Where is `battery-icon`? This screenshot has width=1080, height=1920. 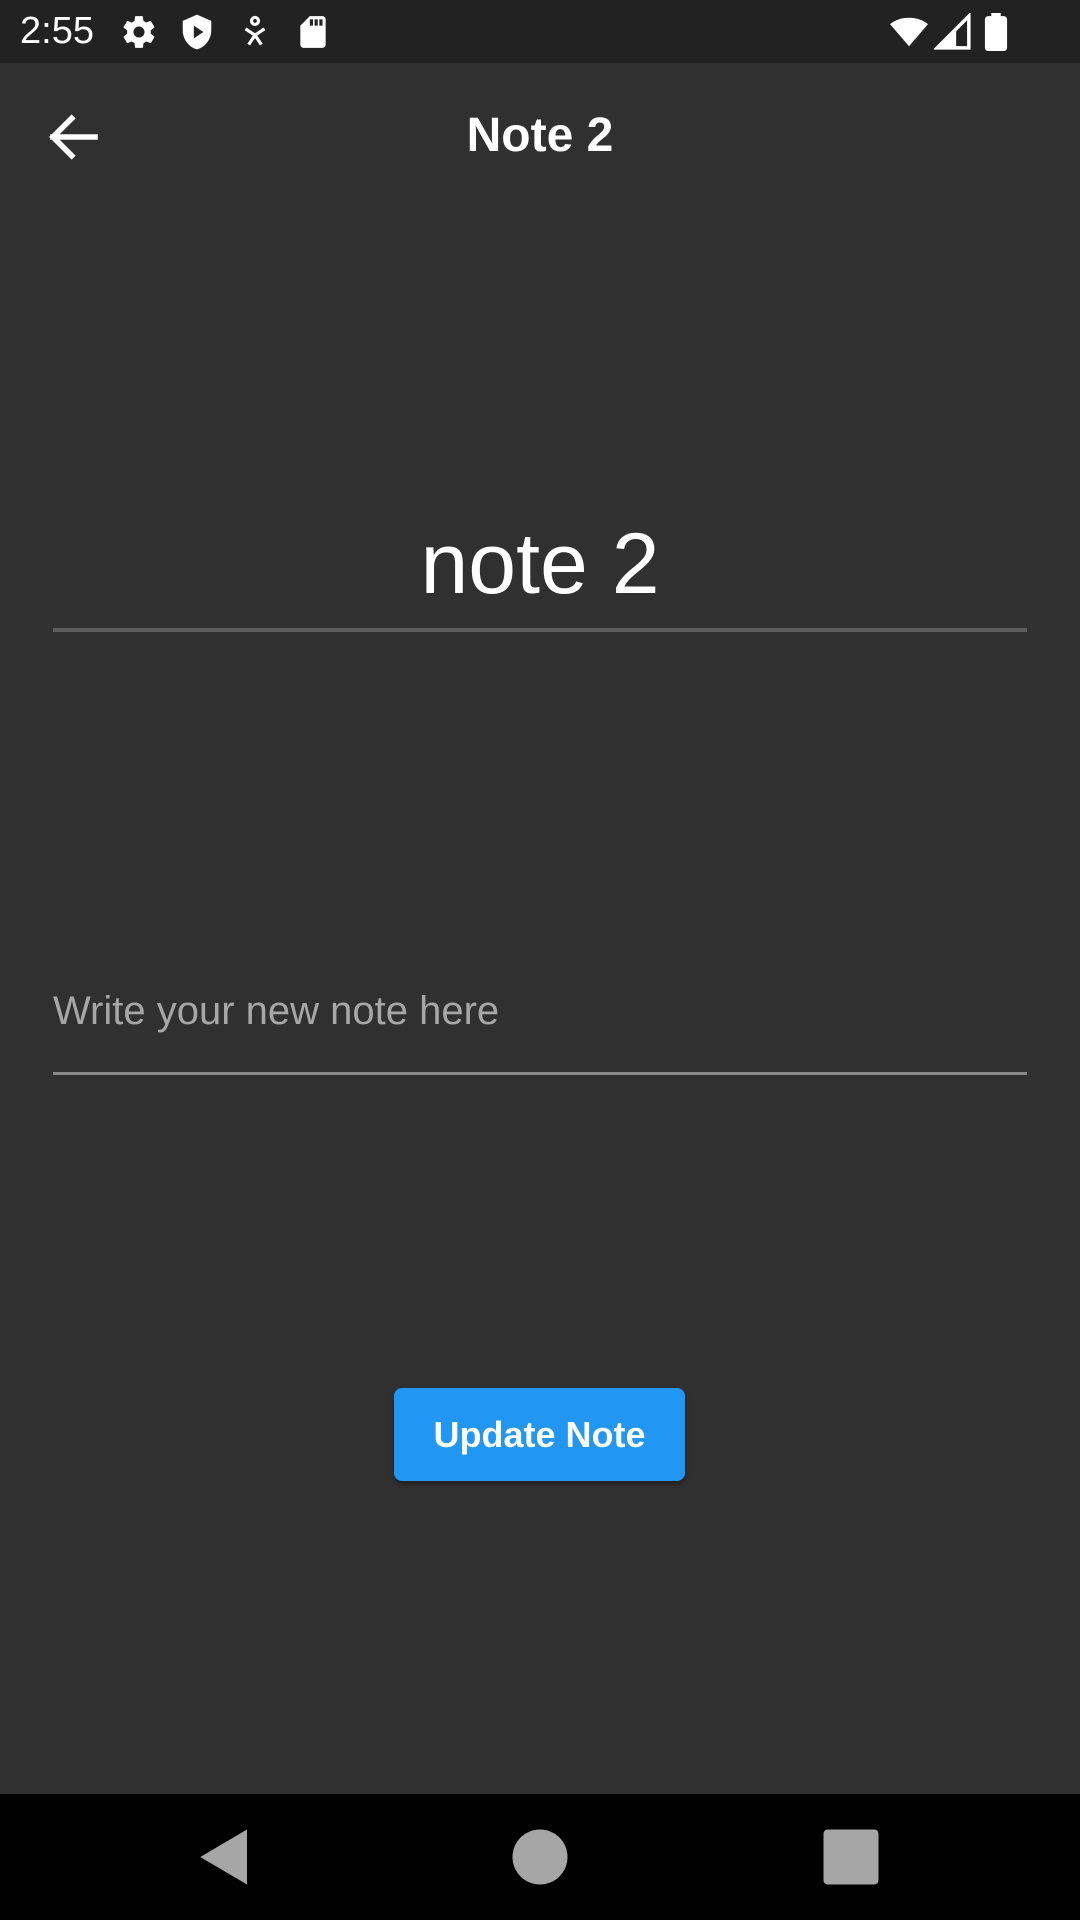 battery-icon is located at coordinates (996, 32).